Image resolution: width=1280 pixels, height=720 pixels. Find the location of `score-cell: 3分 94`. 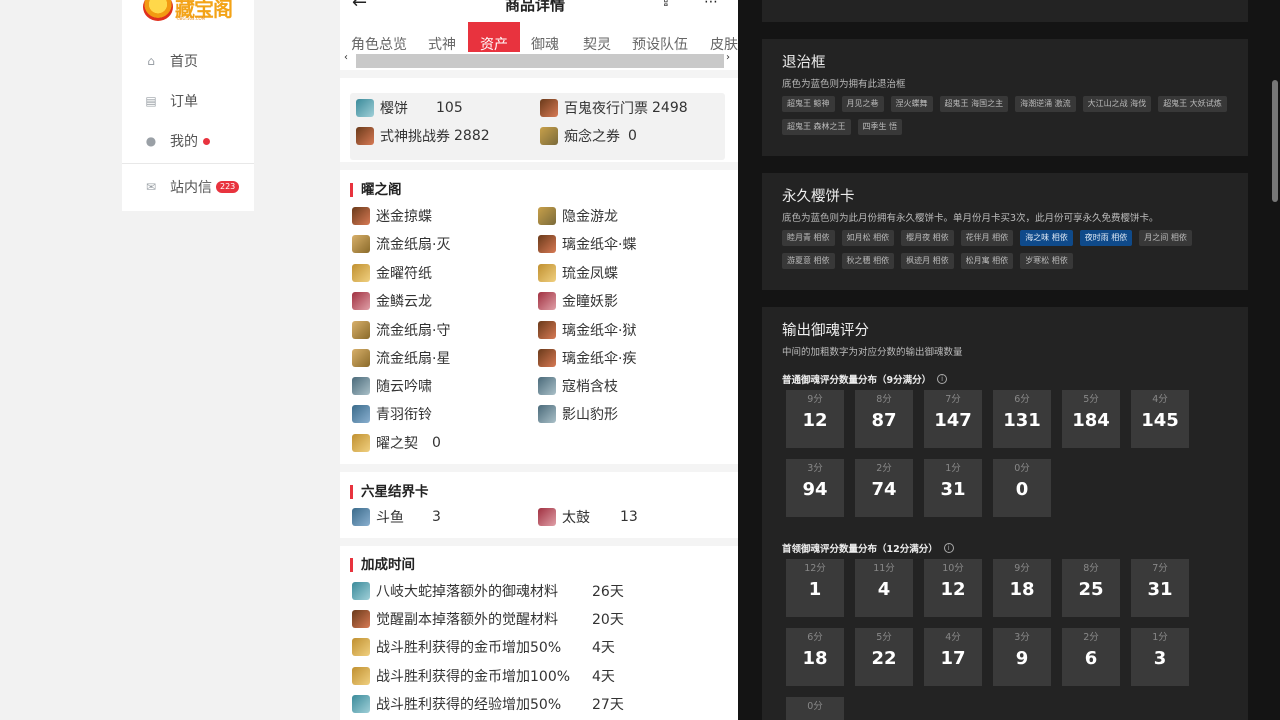

score-cell: 3分 94 is located at coordinates (815, 488).